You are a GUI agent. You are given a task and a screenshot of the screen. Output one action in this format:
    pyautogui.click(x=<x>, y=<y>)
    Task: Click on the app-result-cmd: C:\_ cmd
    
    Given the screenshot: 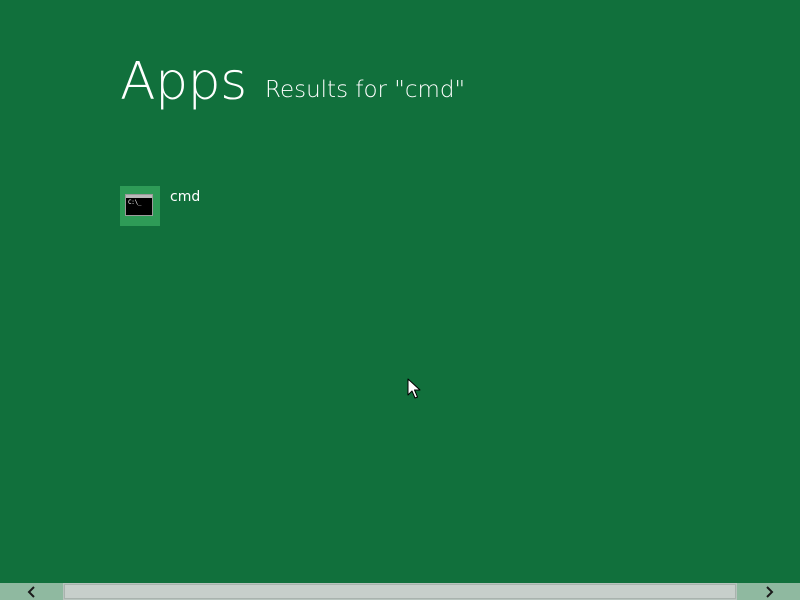 What is the action you would take?
    pyautogui.click(x=248, y=206)
    